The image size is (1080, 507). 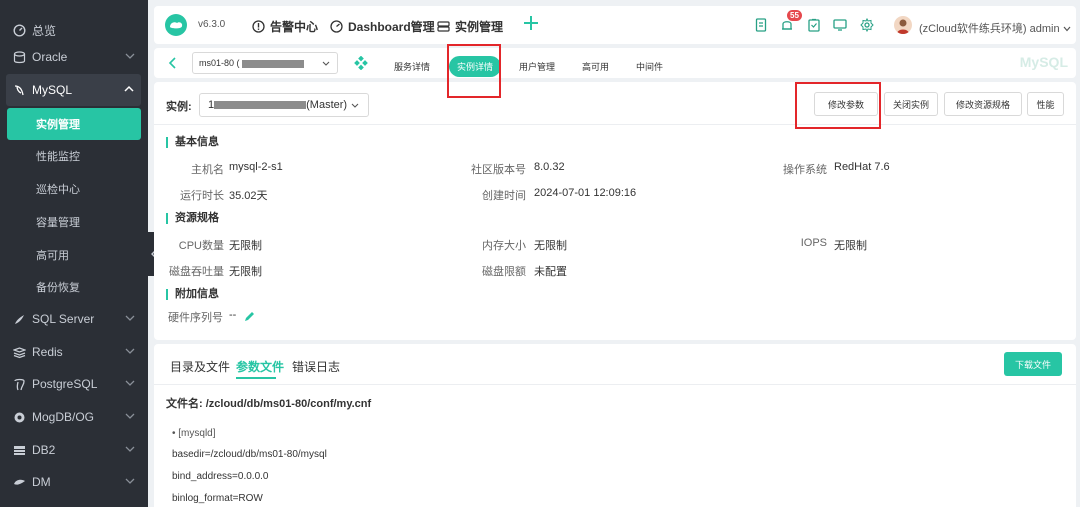 I want to click on sidebar-item-label: Oracle, so click(x=50, y=57).